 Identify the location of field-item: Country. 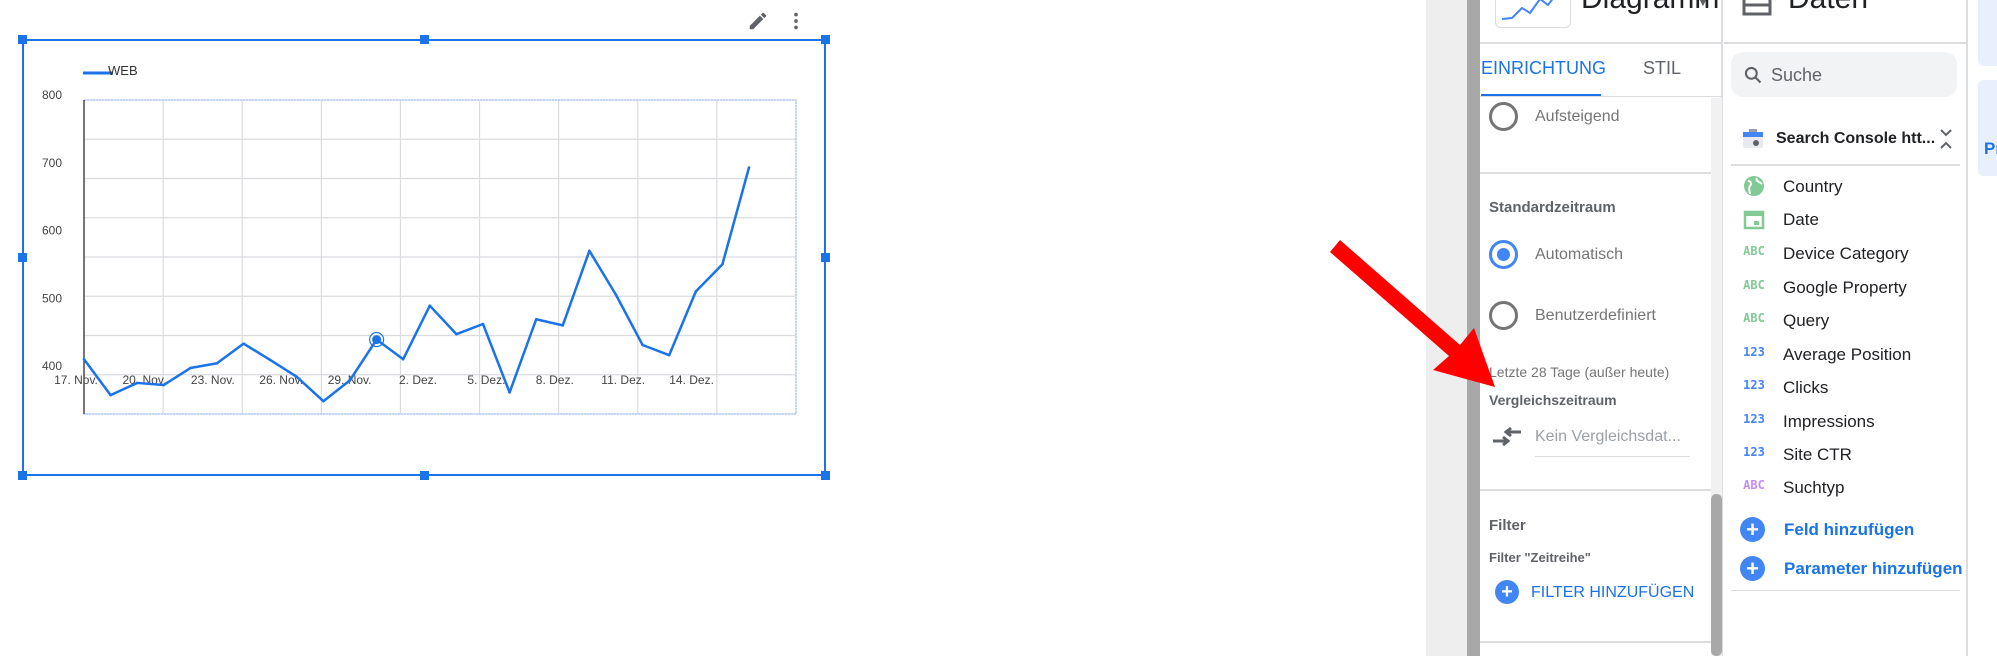
(1852, 186).